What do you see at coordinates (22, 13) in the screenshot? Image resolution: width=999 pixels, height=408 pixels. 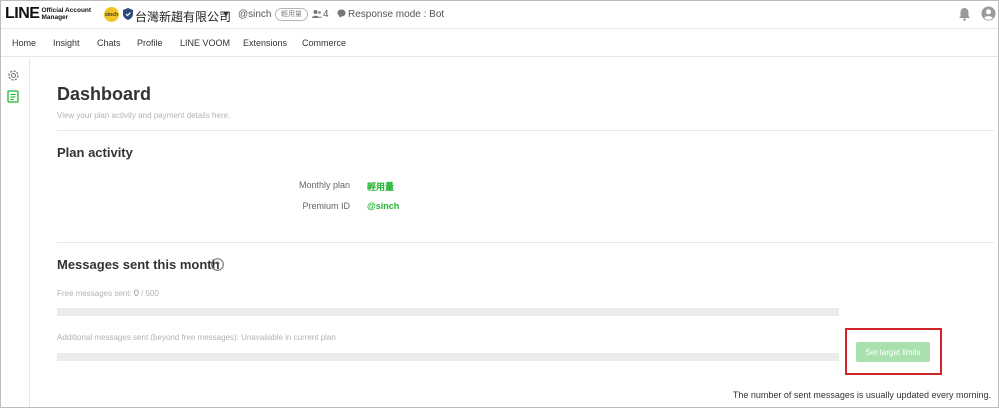 I see `logo-main-text: LINE` at bounding box center [22, 13].